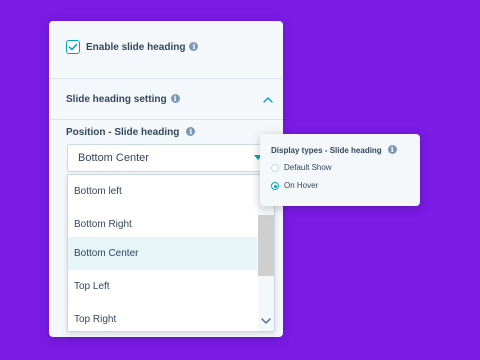 Image resolution: width=480 pixels, height=360 pixels. Describe the element at coordinates (162, 286) in the screenshot. I see `dropdown-option-top-left: Top Left` at that location.